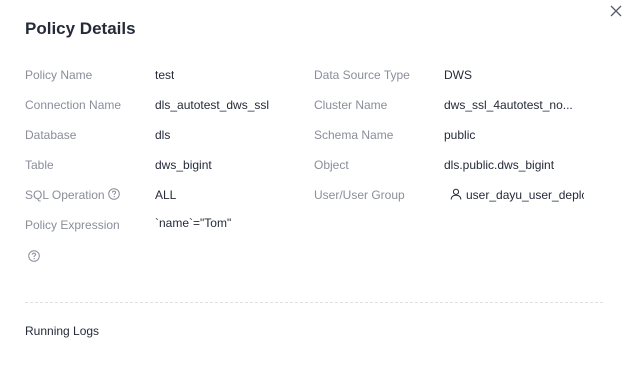 The image size is (637, 374). I want to click on connection-name-label: Connection Name, so click(73, 105).